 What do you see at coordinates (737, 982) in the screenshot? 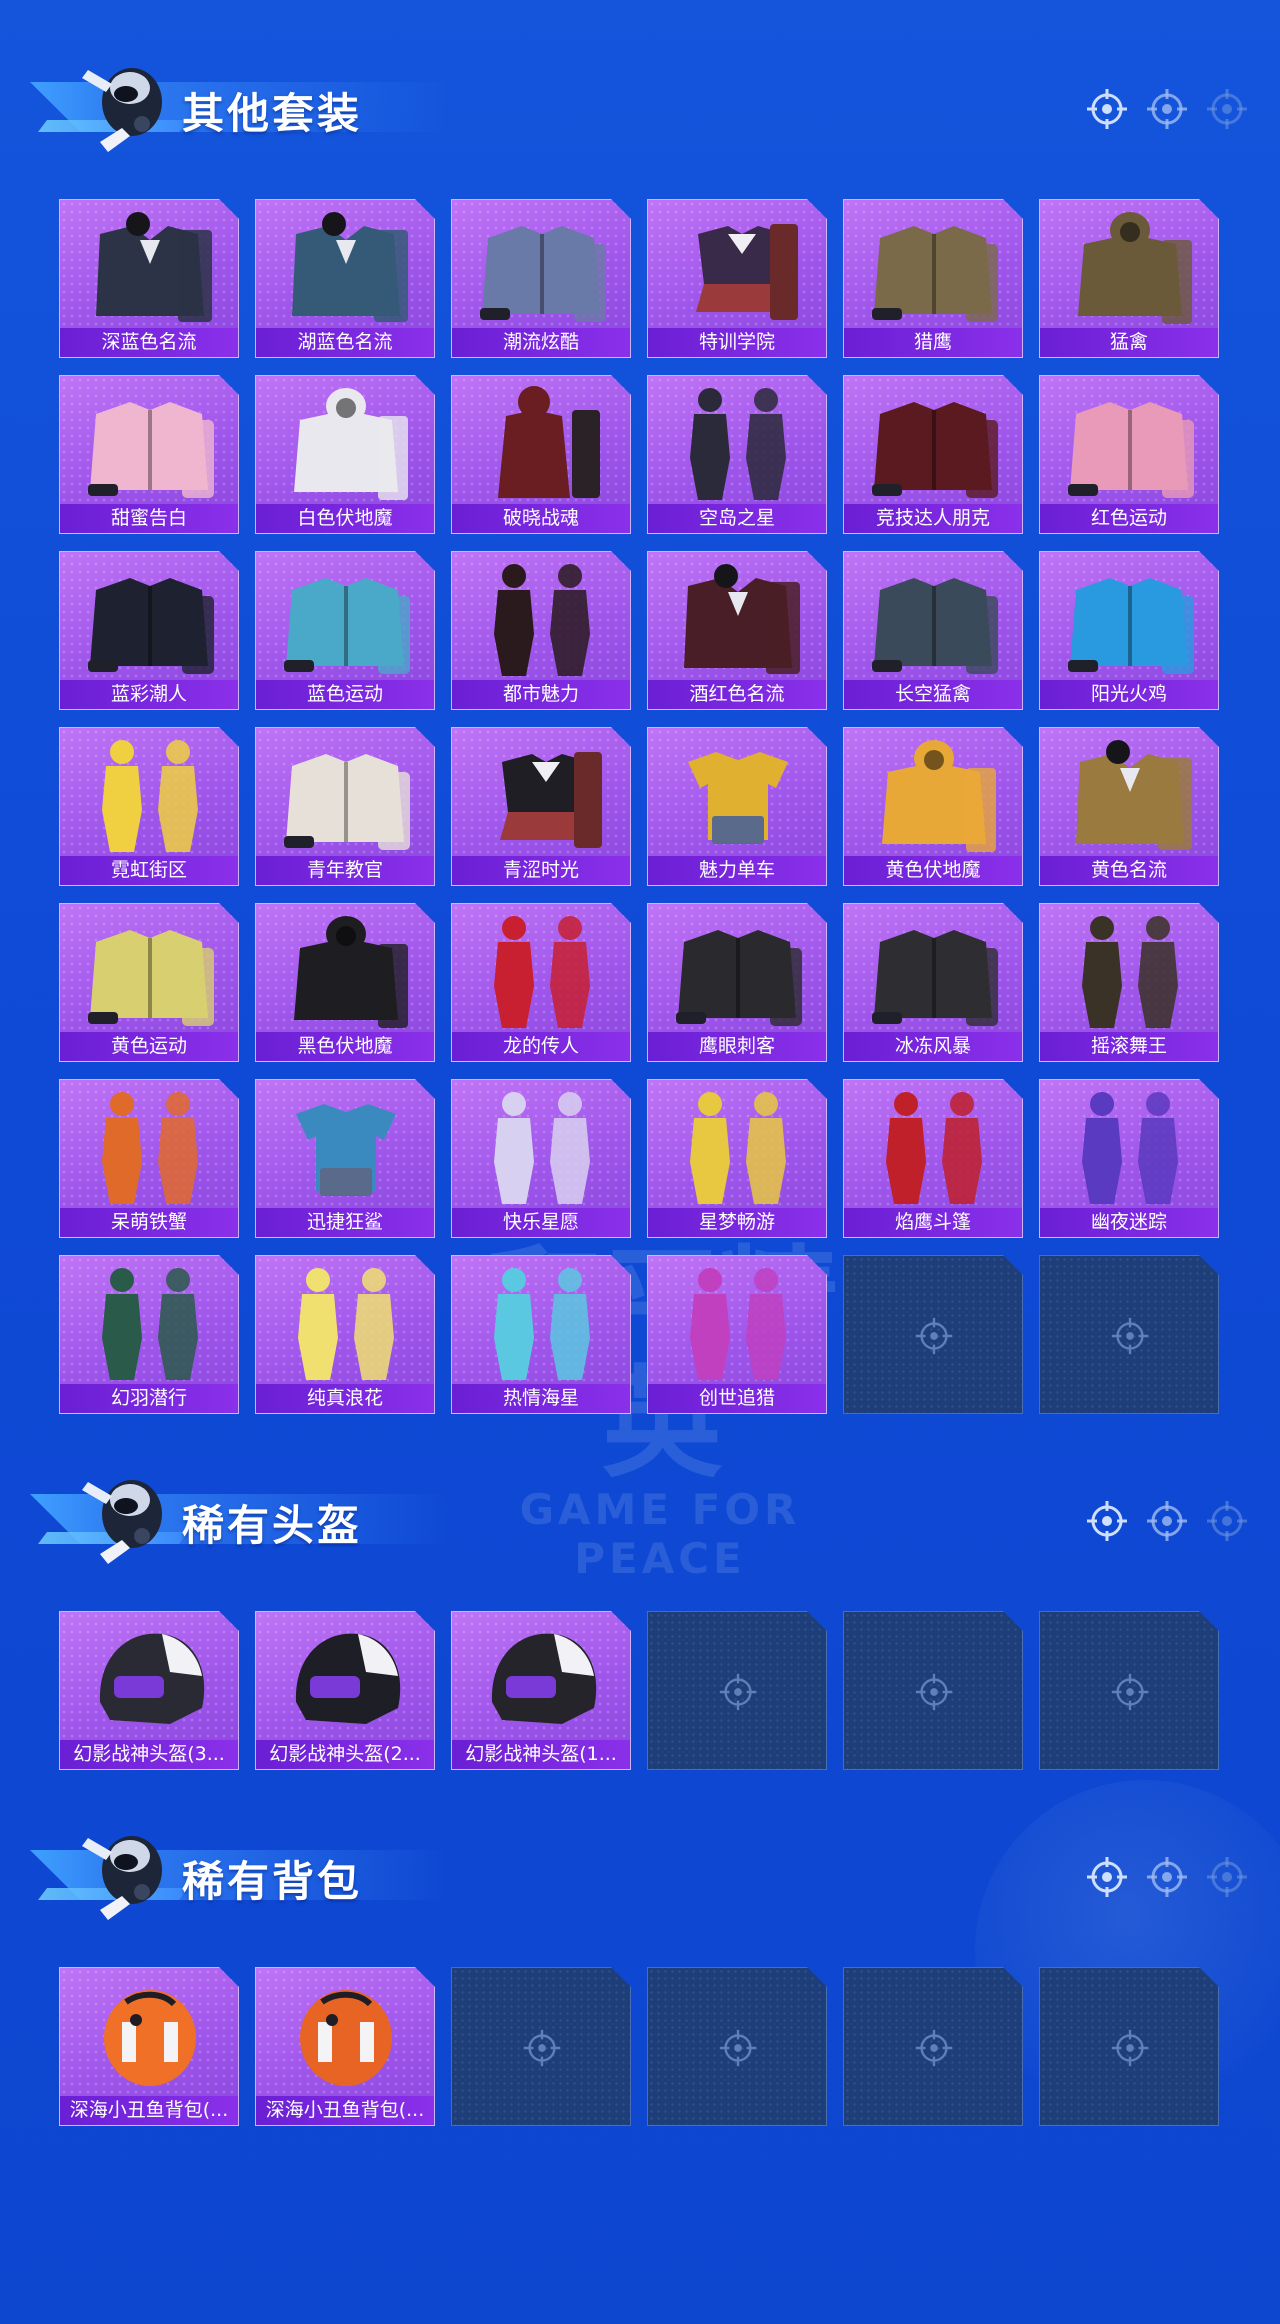
I see `item-card: 鹰眼刺客` at bounding box center [737, 982].